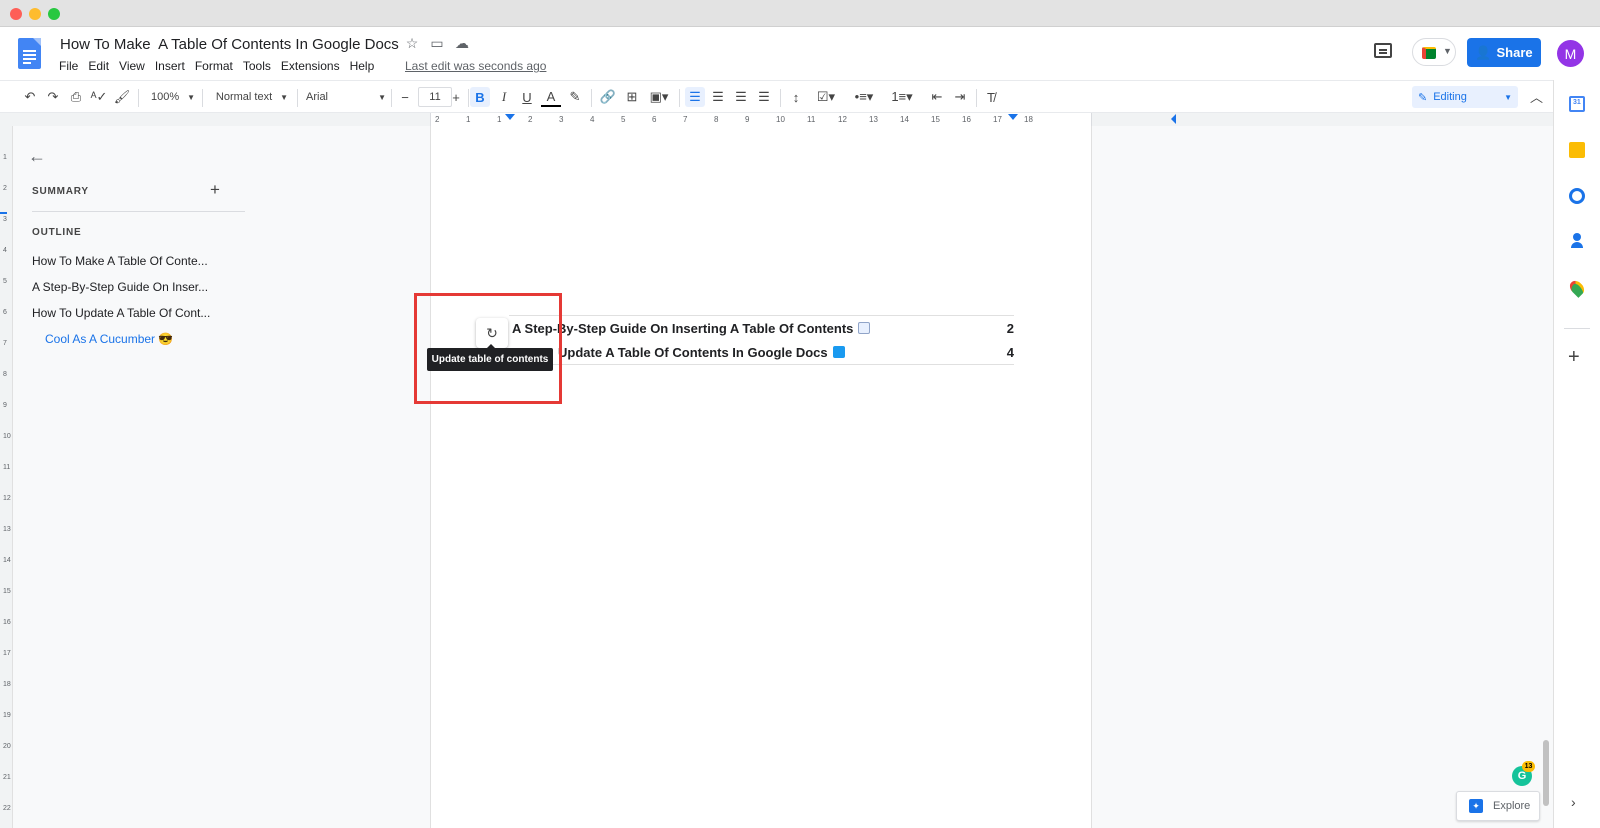 This screenshot has height=828, width=1600. What do you see at coordinates (1429, 53) in the screenshot?
I see `meet-camera-icon` at bounding box center [1429, 53].